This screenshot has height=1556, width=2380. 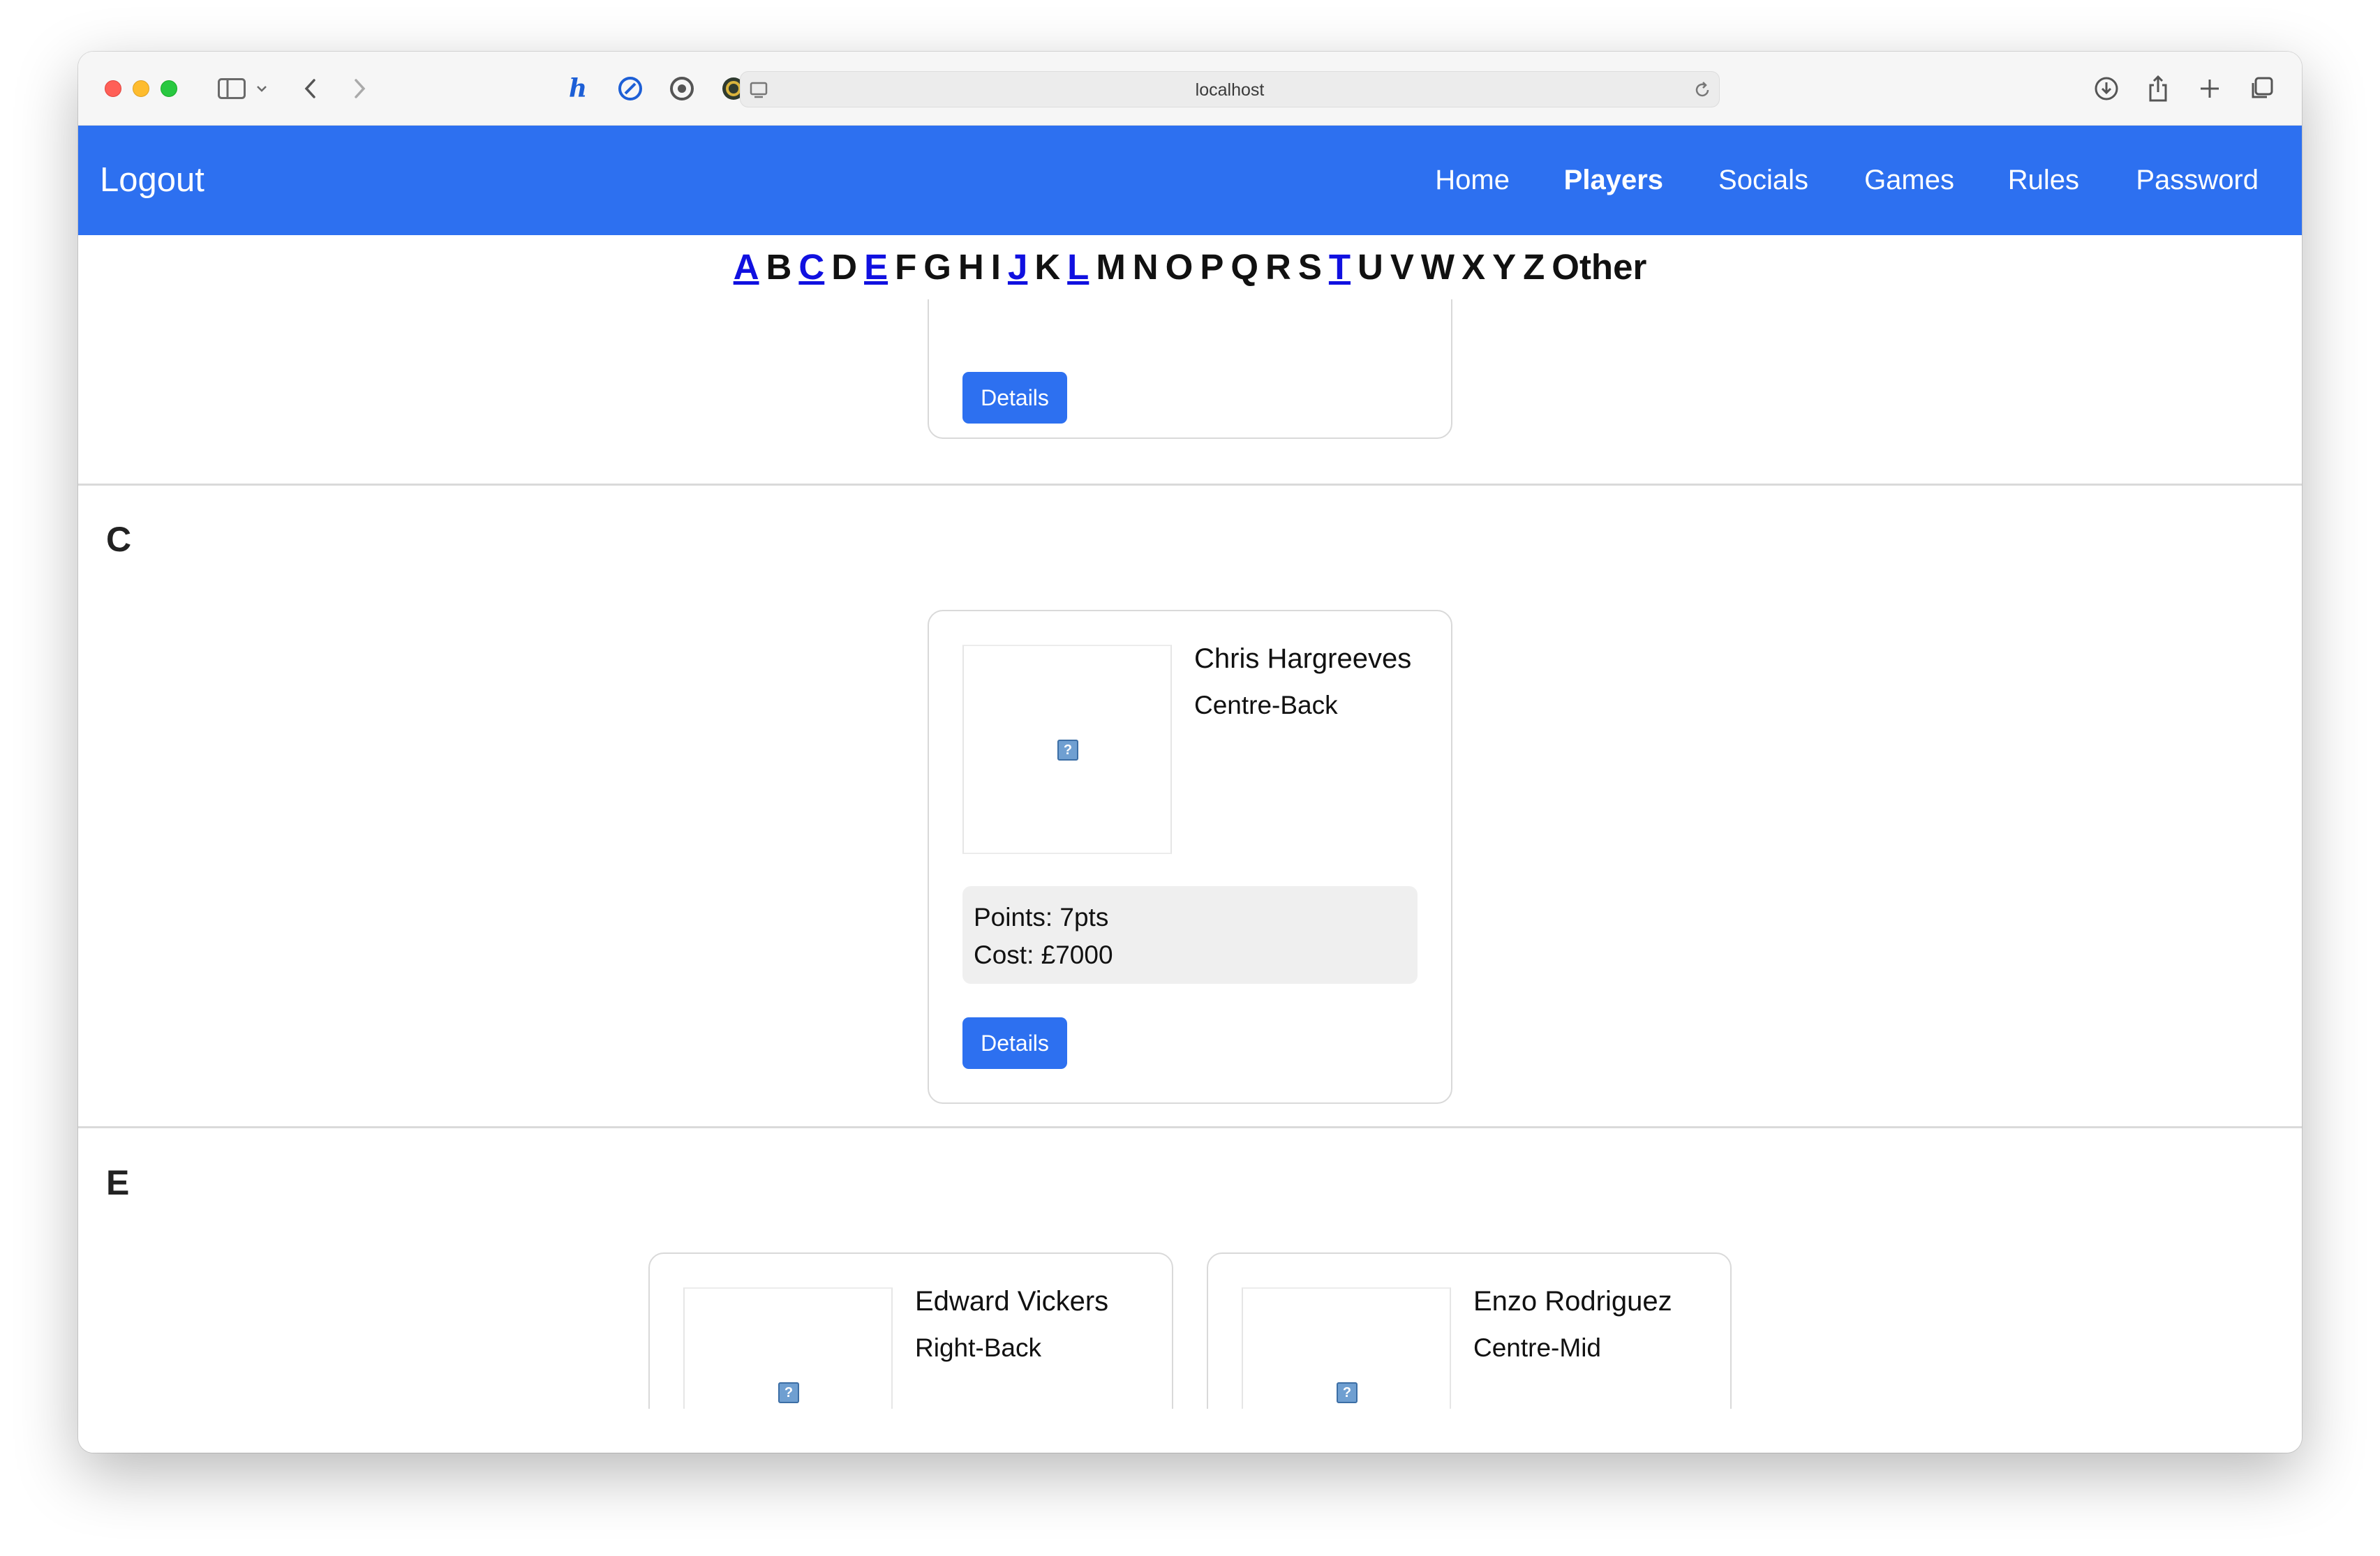 What do you see at coordinates (682, 89) in the screenshot?
I see `target-extension-icon` at bounding box center [682, 89].